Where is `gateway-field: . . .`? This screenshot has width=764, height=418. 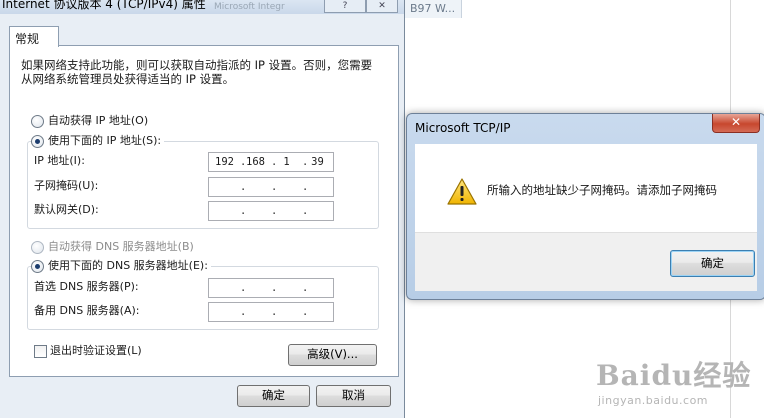 gateway-field: . . . is located at coordinates (271, 211).